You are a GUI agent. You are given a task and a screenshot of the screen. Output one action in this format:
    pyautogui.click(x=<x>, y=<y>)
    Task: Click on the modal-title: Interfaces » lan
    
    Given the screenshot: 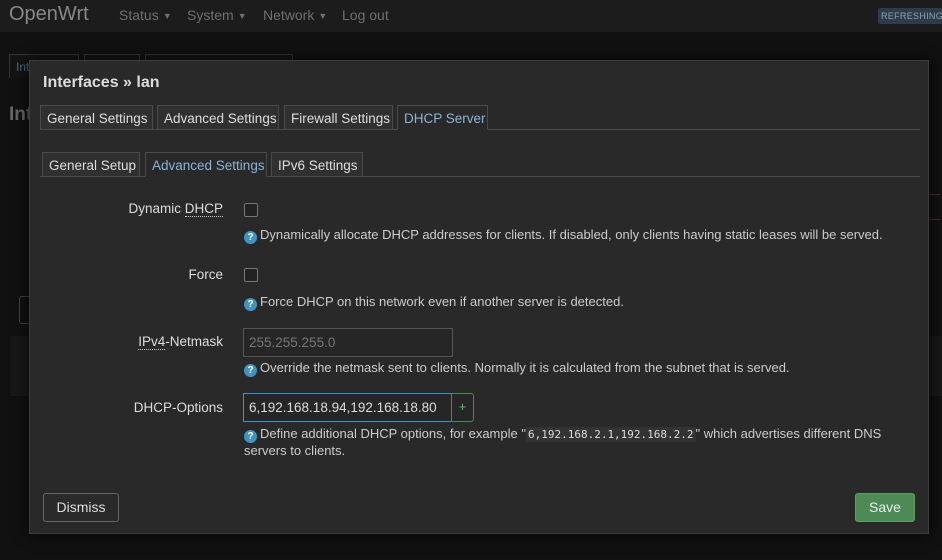 What is the action you would take?
    pyautogui.click(x=101, y=82)
    